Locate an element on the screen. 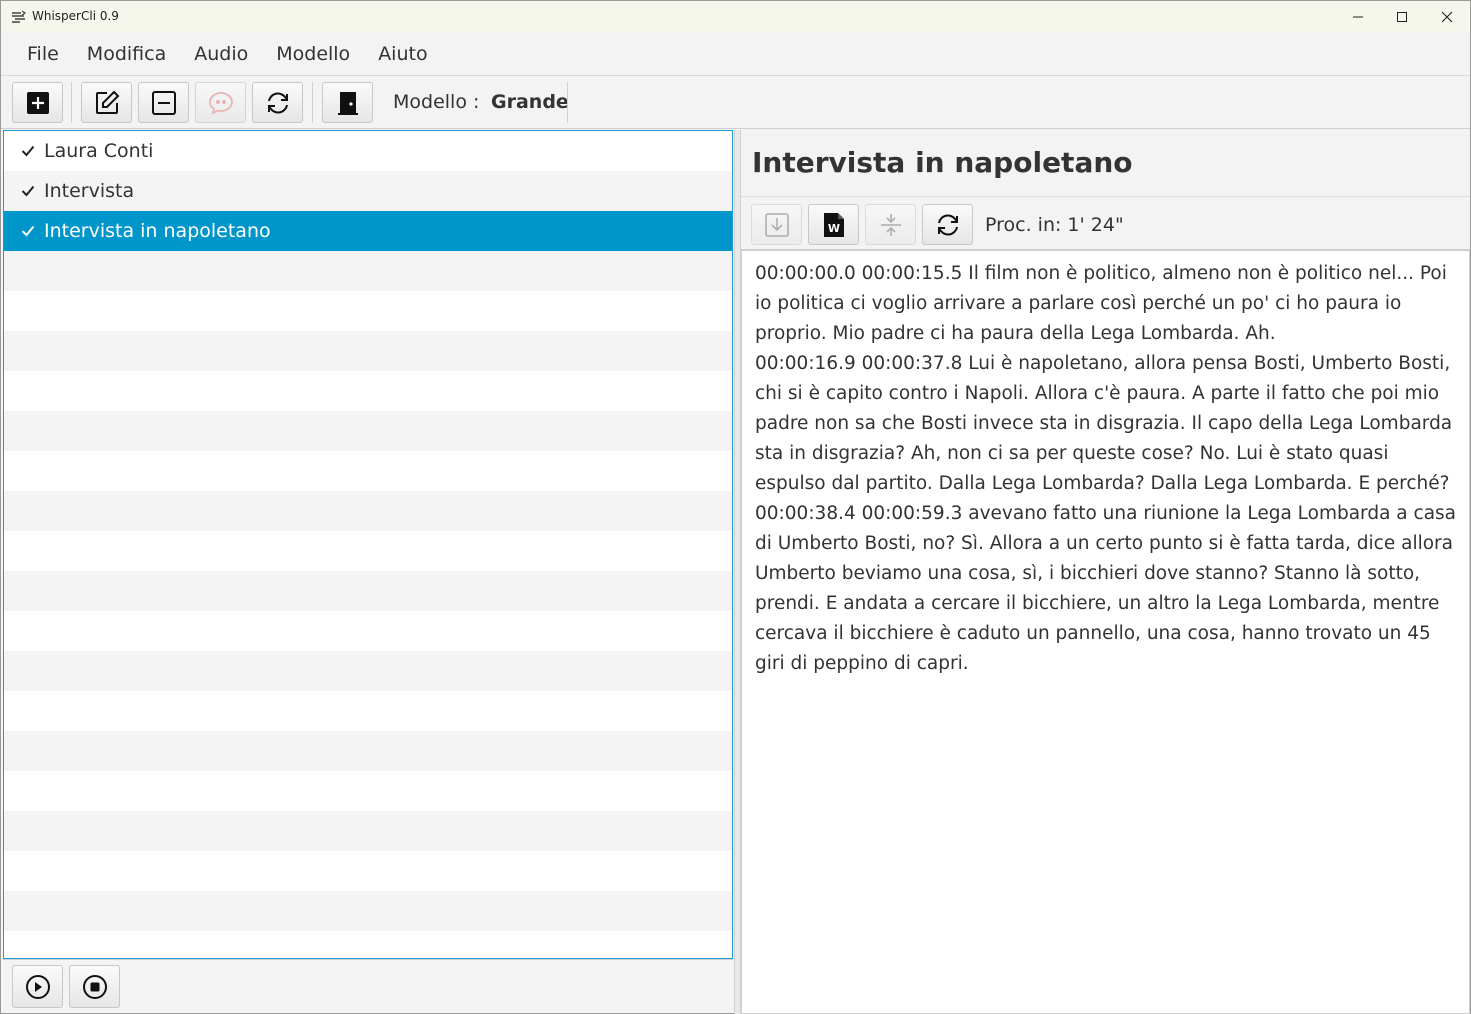 The image size is (1471, 1014). transcribe-button is located at coordinates (220, 102).